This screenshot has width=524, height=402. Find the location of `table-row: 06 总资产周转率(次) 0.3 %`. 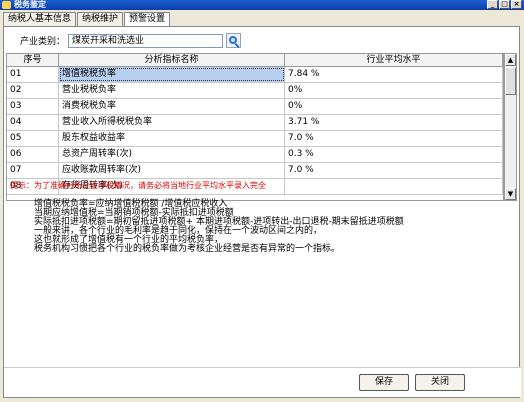

table-row: 06 总资产周转率(次) 0.3 % is located at coordinates (255, 155).